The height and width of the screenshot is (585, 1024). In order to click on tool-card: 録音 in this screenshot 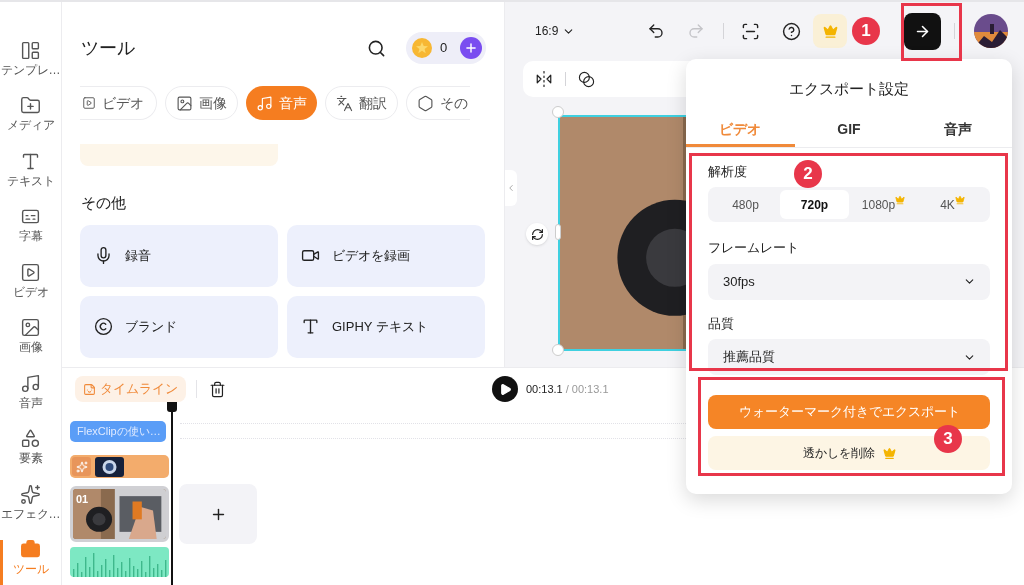, I will do `click(179, 255)`.